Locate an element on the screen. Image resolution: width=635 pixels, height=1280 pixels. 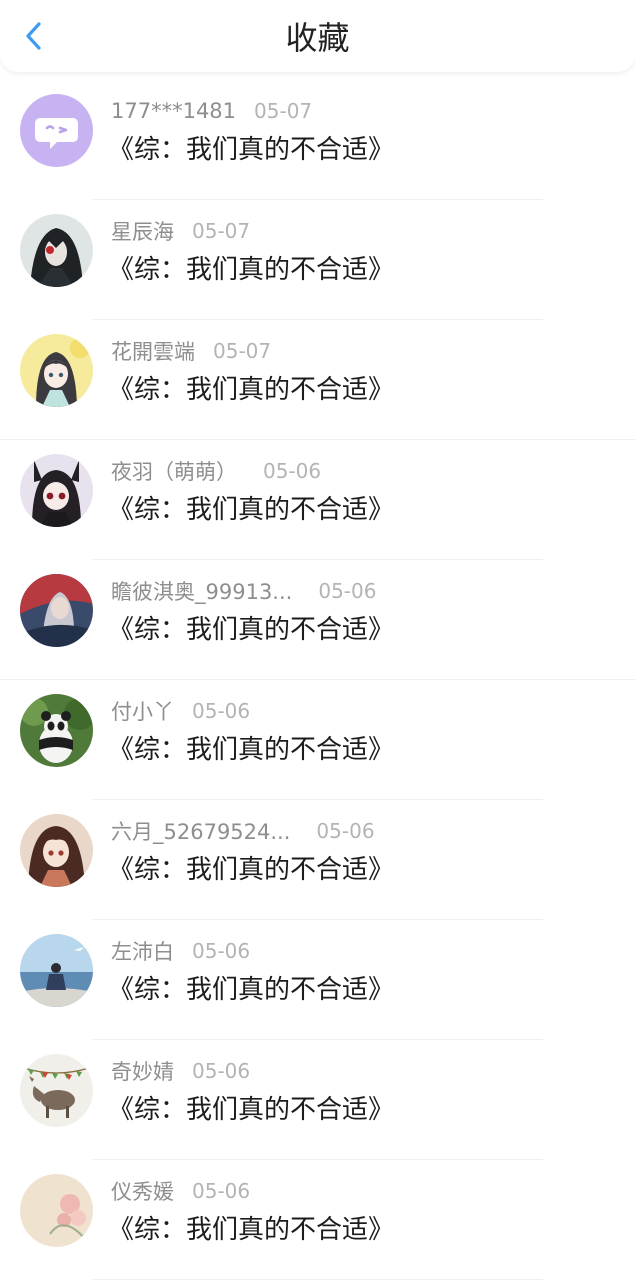
list-item: 六月_52679524... 05-06 《综：我们真的不合适》 is located at coordinates (317, 860).